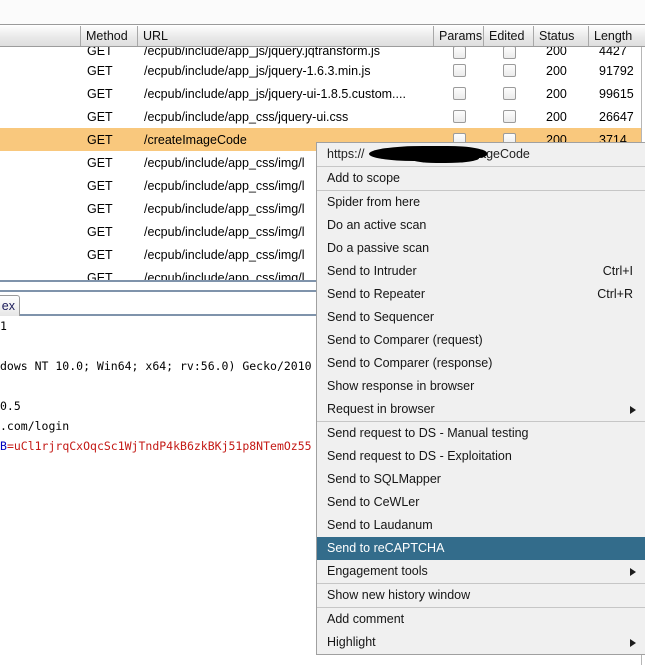 The height and width of the screenshot is (665, 645). I want to click on toolbar-strip, so click(322, 12).